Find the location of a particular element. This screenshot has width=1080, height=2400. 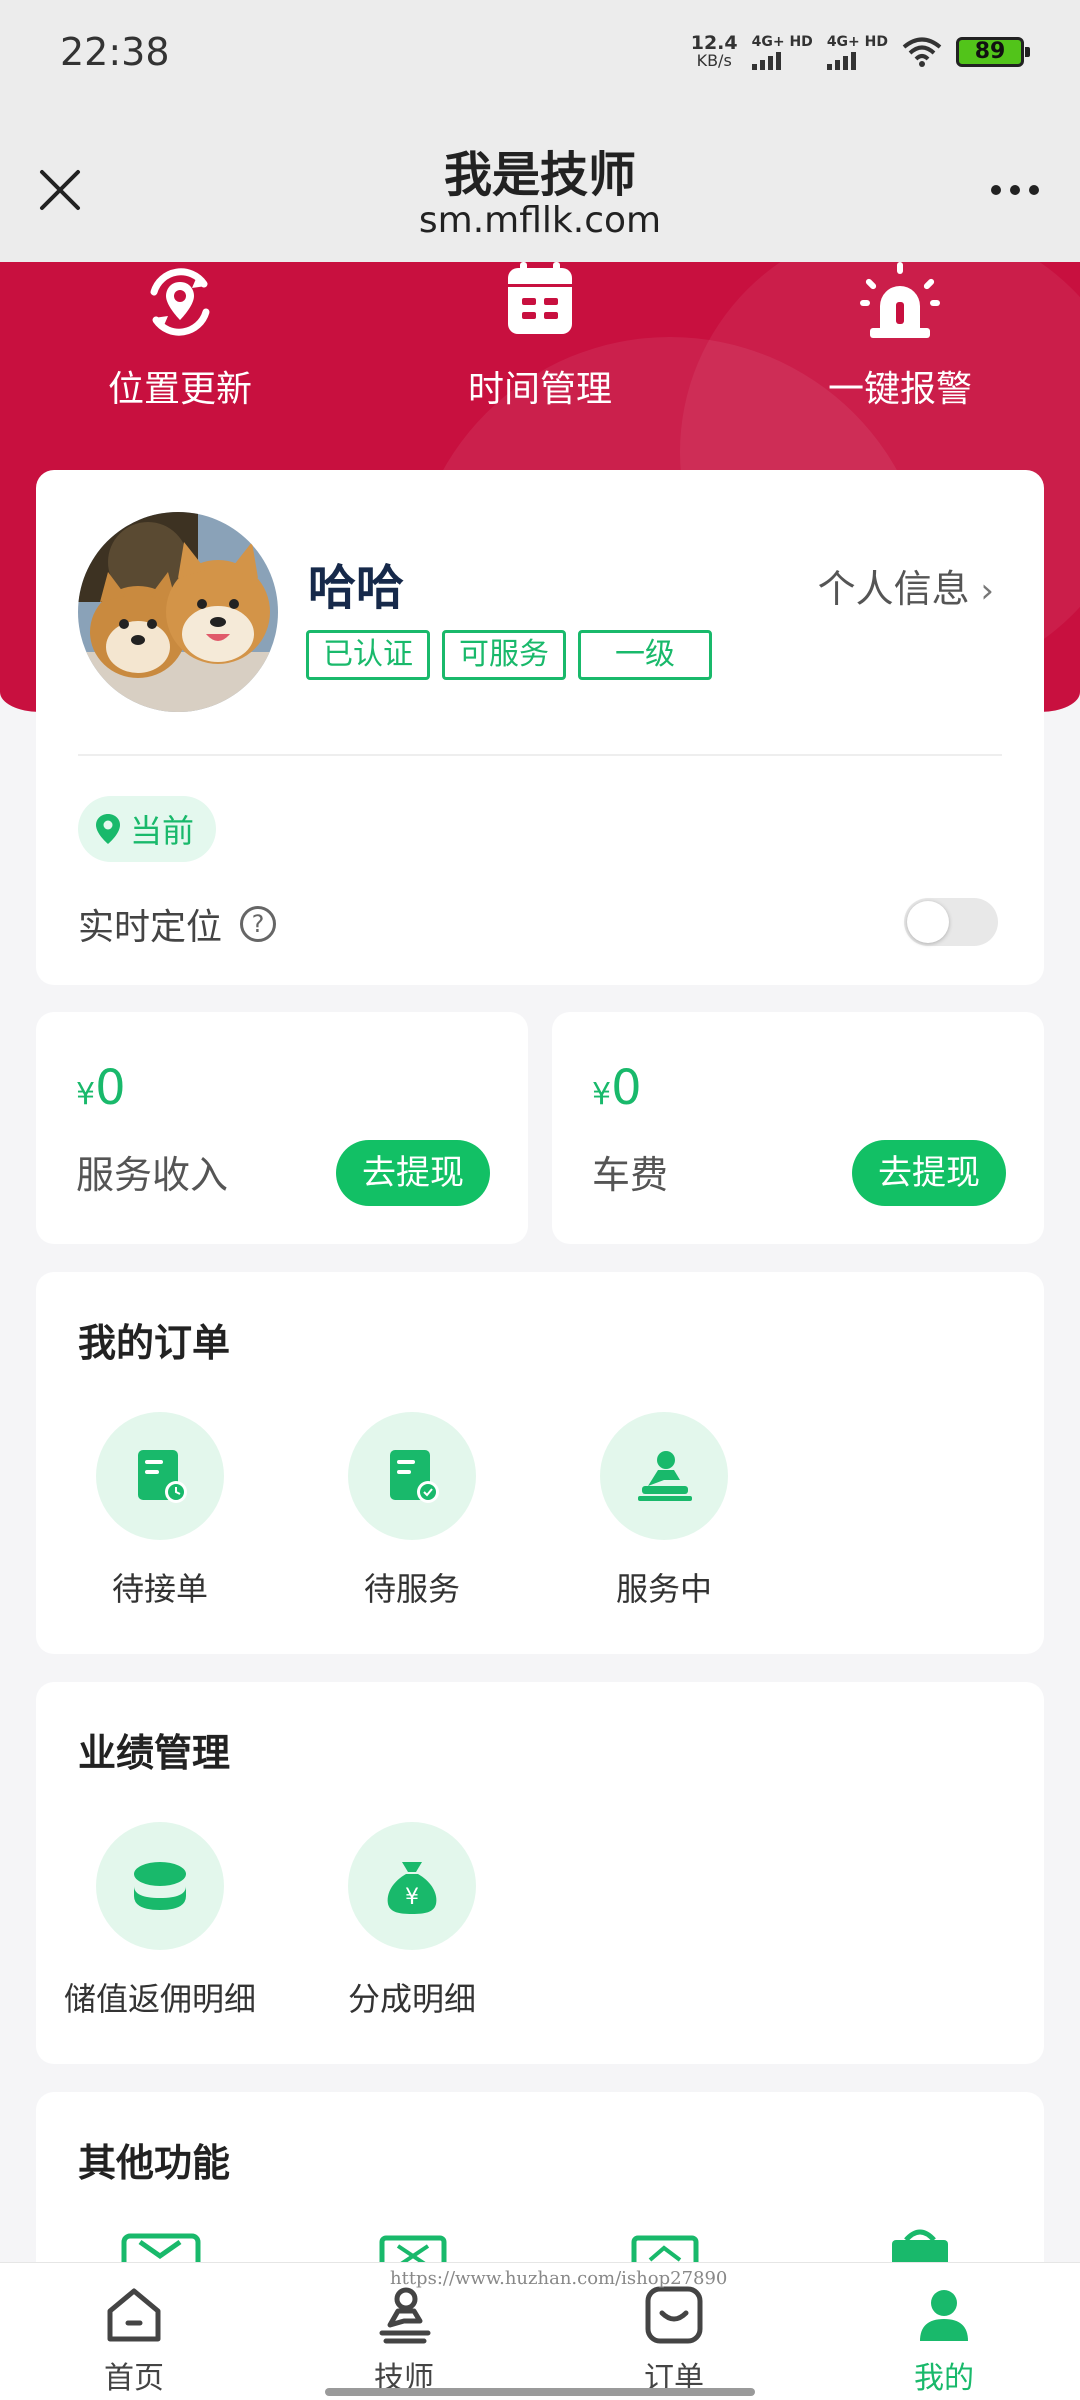

watermark-text: https://www.huzhan.com/ishop27890 is located at coordinates (559, 2278).